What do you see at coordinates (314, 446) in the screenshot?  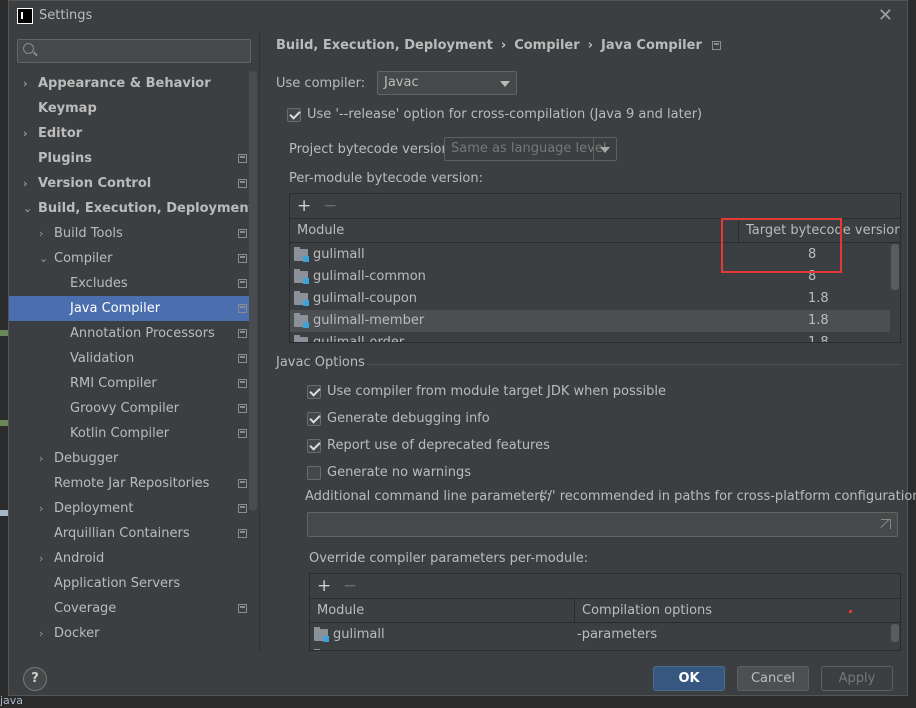 I see `deprecated-features-checkbox` at bounding box center [314, 446].